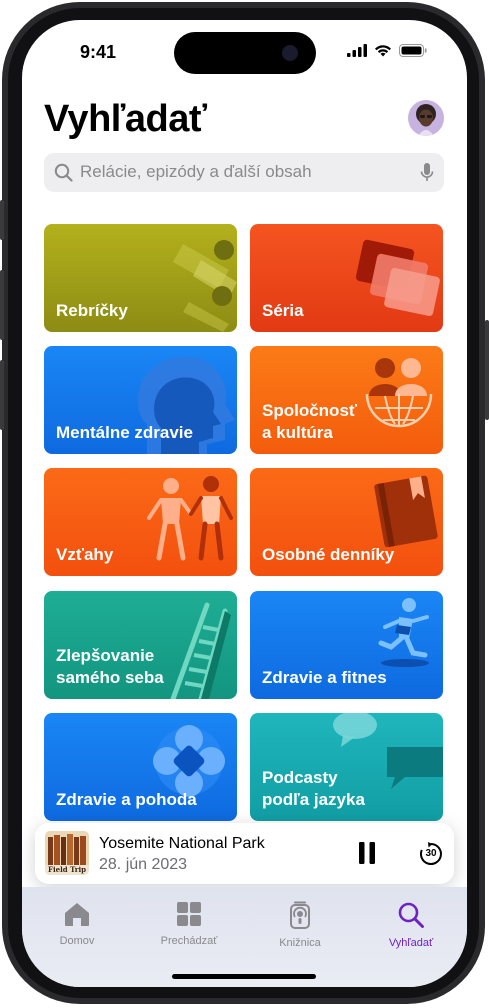  I want to click on tile-label: Séria, so click(283, 310).